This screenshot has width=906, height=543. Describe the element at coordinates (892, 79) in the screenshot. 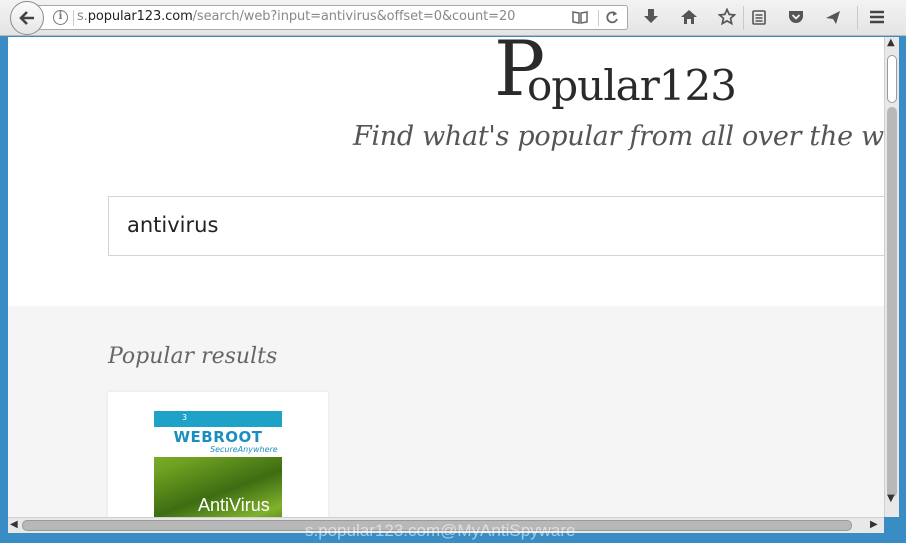

I see `vertical-scroll-thumb` at that location.